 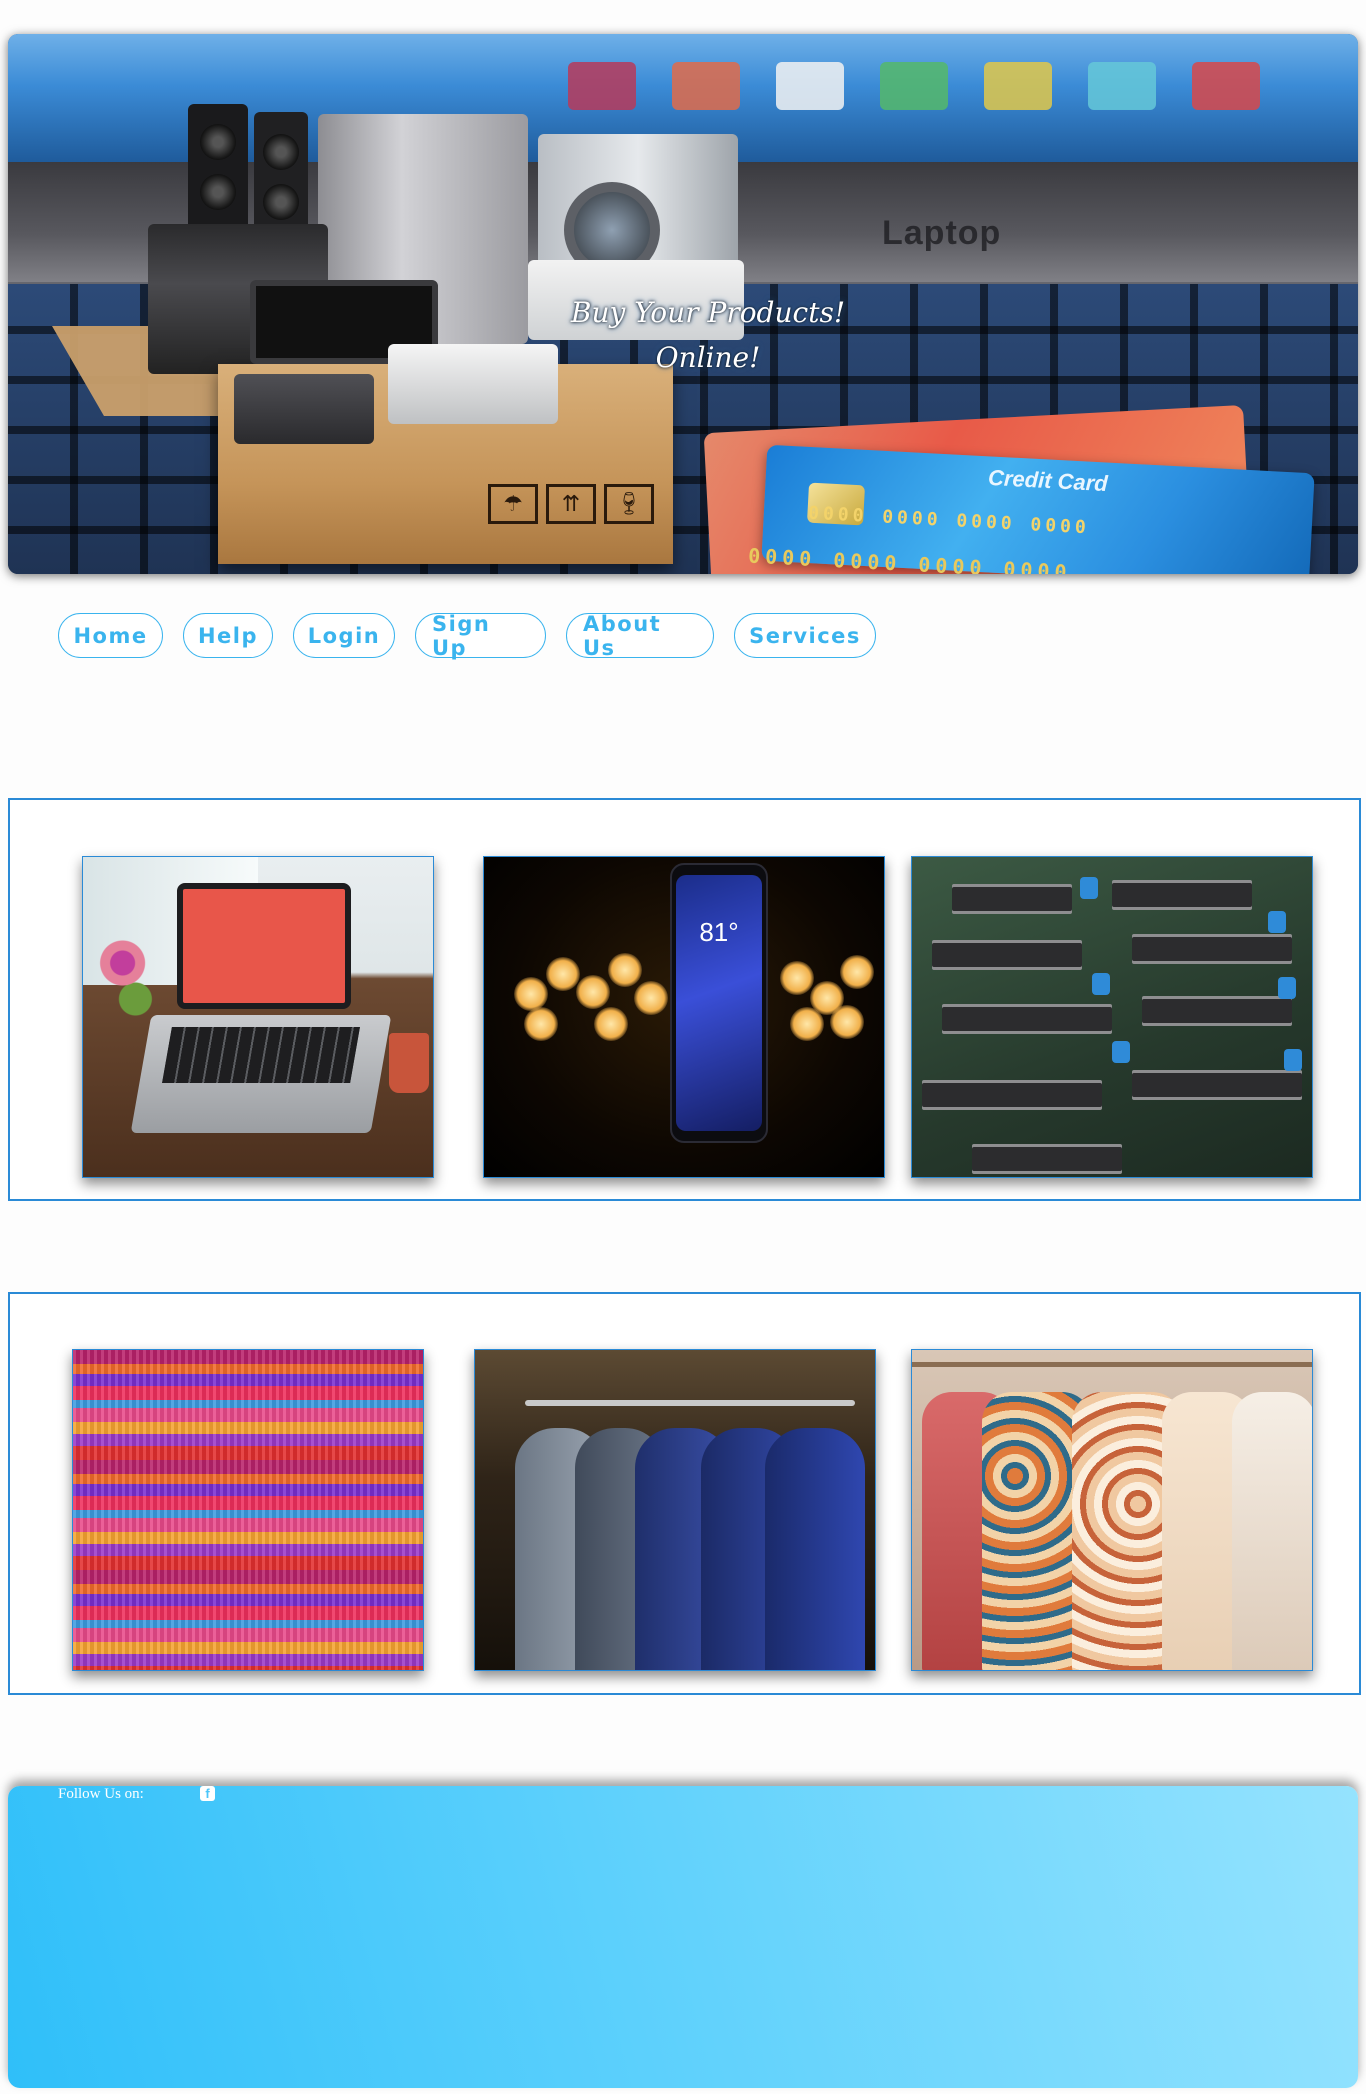 I want to click on smartphone-photo: 81°, so click(x=684, y=1017).